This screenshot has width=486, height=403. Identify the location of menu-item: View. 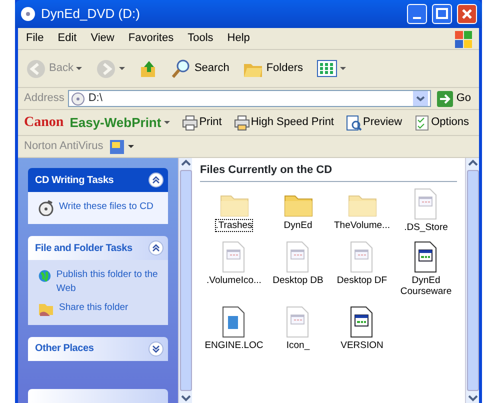
(102, 38).